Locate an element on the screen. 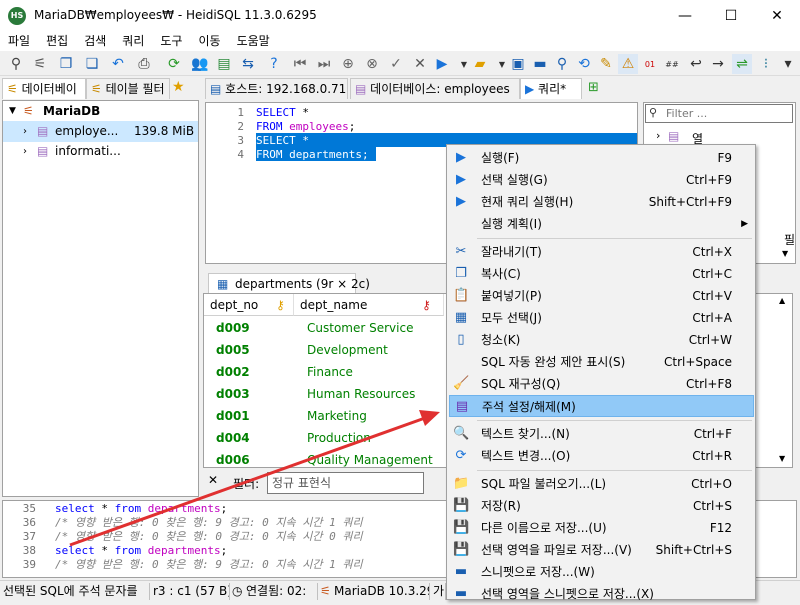 This screenshot has height=605, width=800. close-button: ✕ is located at coordinates (777, 15).